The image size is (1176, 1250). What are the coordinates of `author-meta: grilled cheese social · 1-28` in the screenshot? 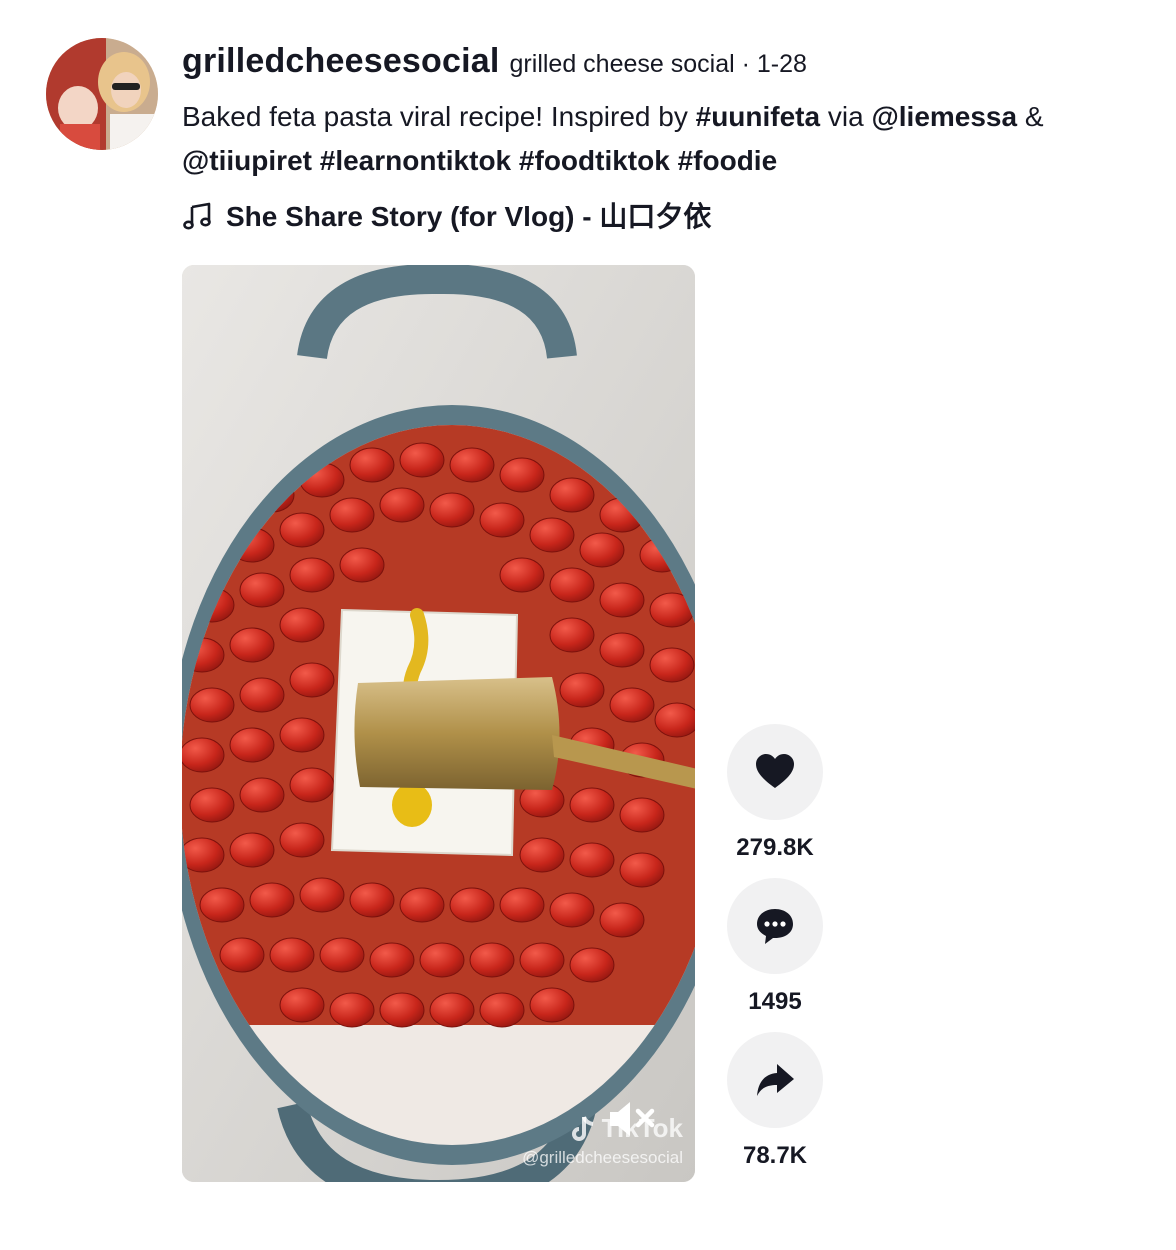 It's located at (658, 64).